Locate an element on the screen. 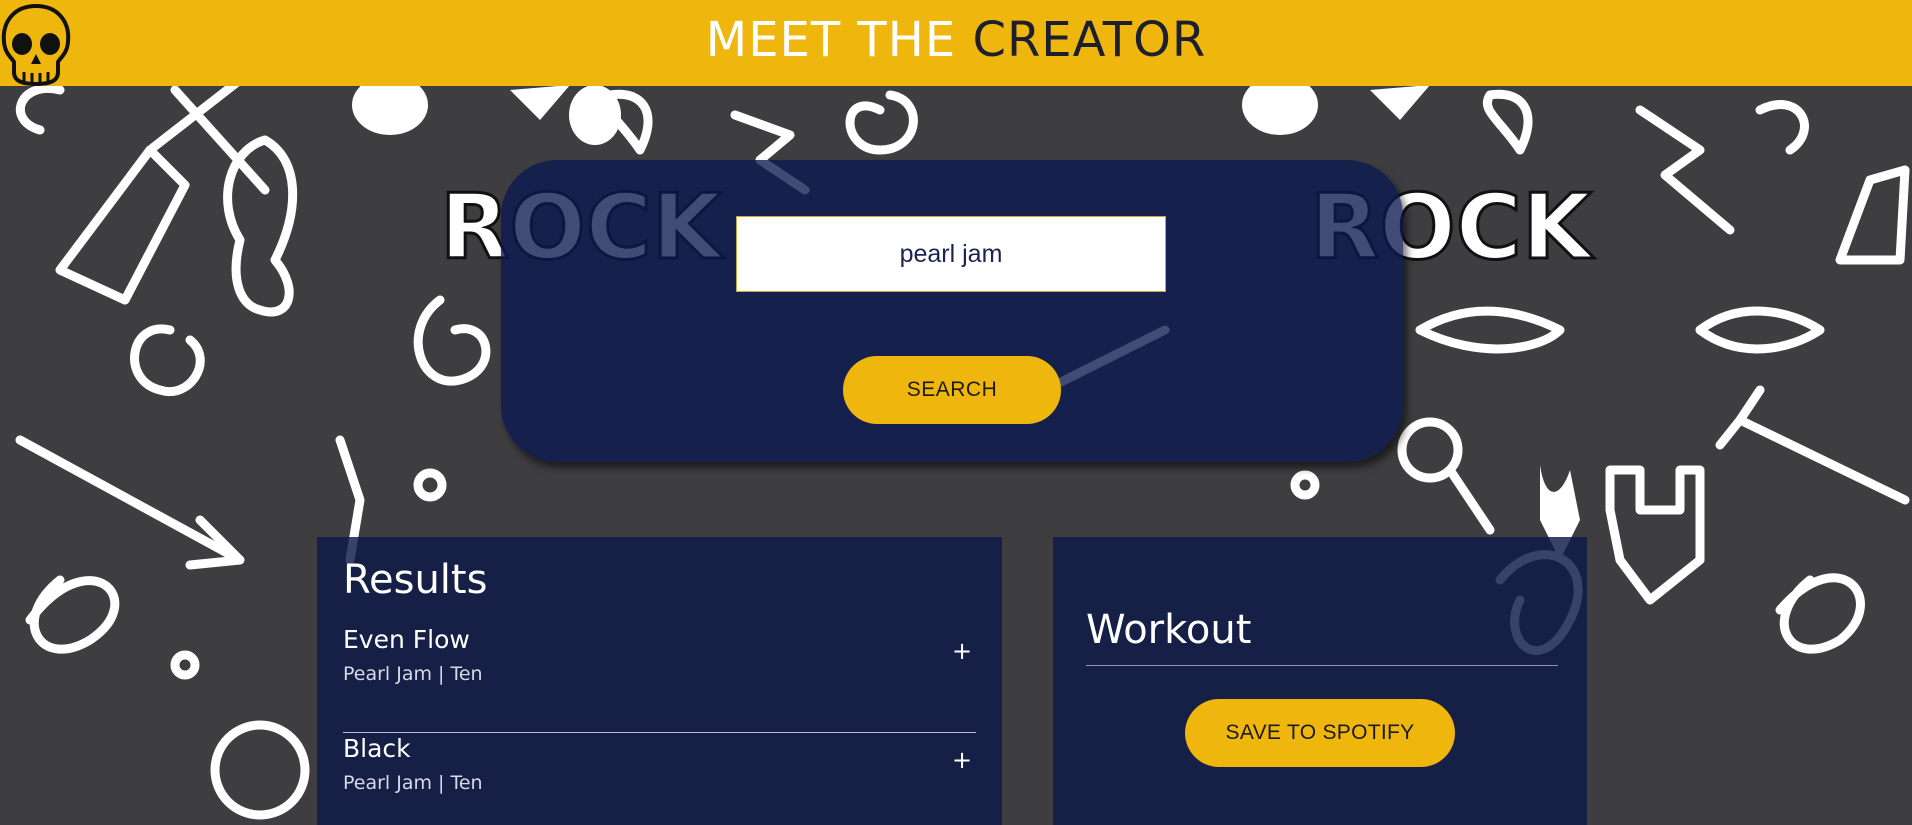  app-header: MEET THE CREATOR is located at coordinates (956, 43).